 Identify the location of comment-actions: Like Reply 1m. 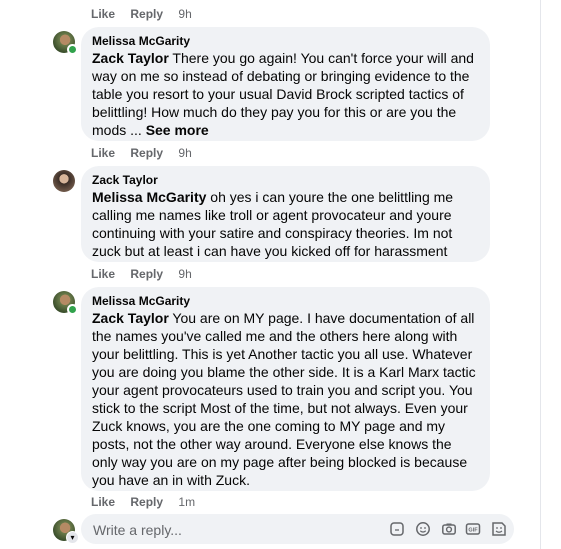
(149, 502).